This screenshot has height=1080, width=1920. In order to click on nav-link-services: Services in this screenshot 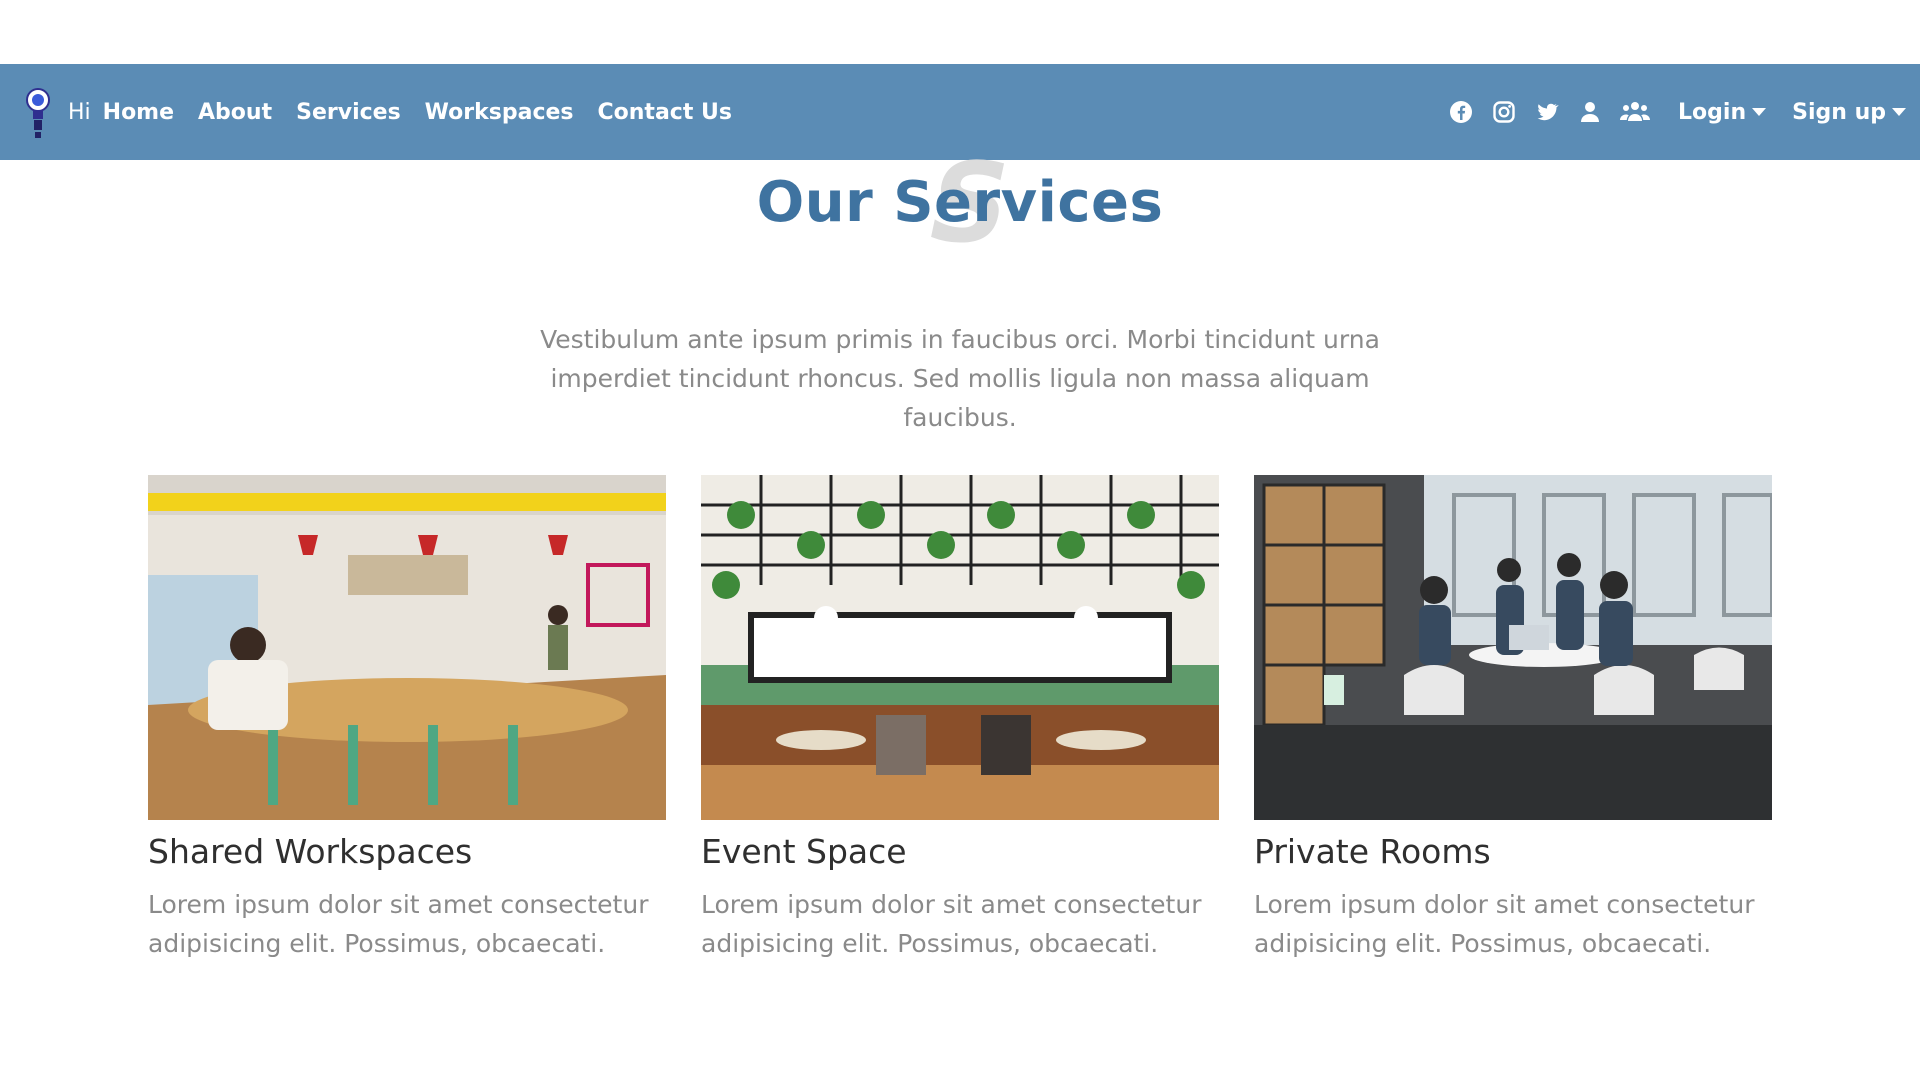, I will do `click(348, 112)`.